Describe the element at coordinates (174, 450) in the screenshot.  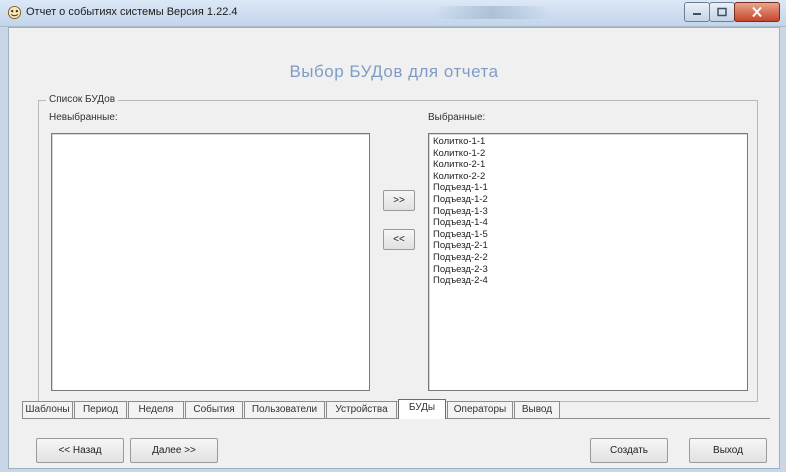
I see `next-button: Далее >>` at that location.